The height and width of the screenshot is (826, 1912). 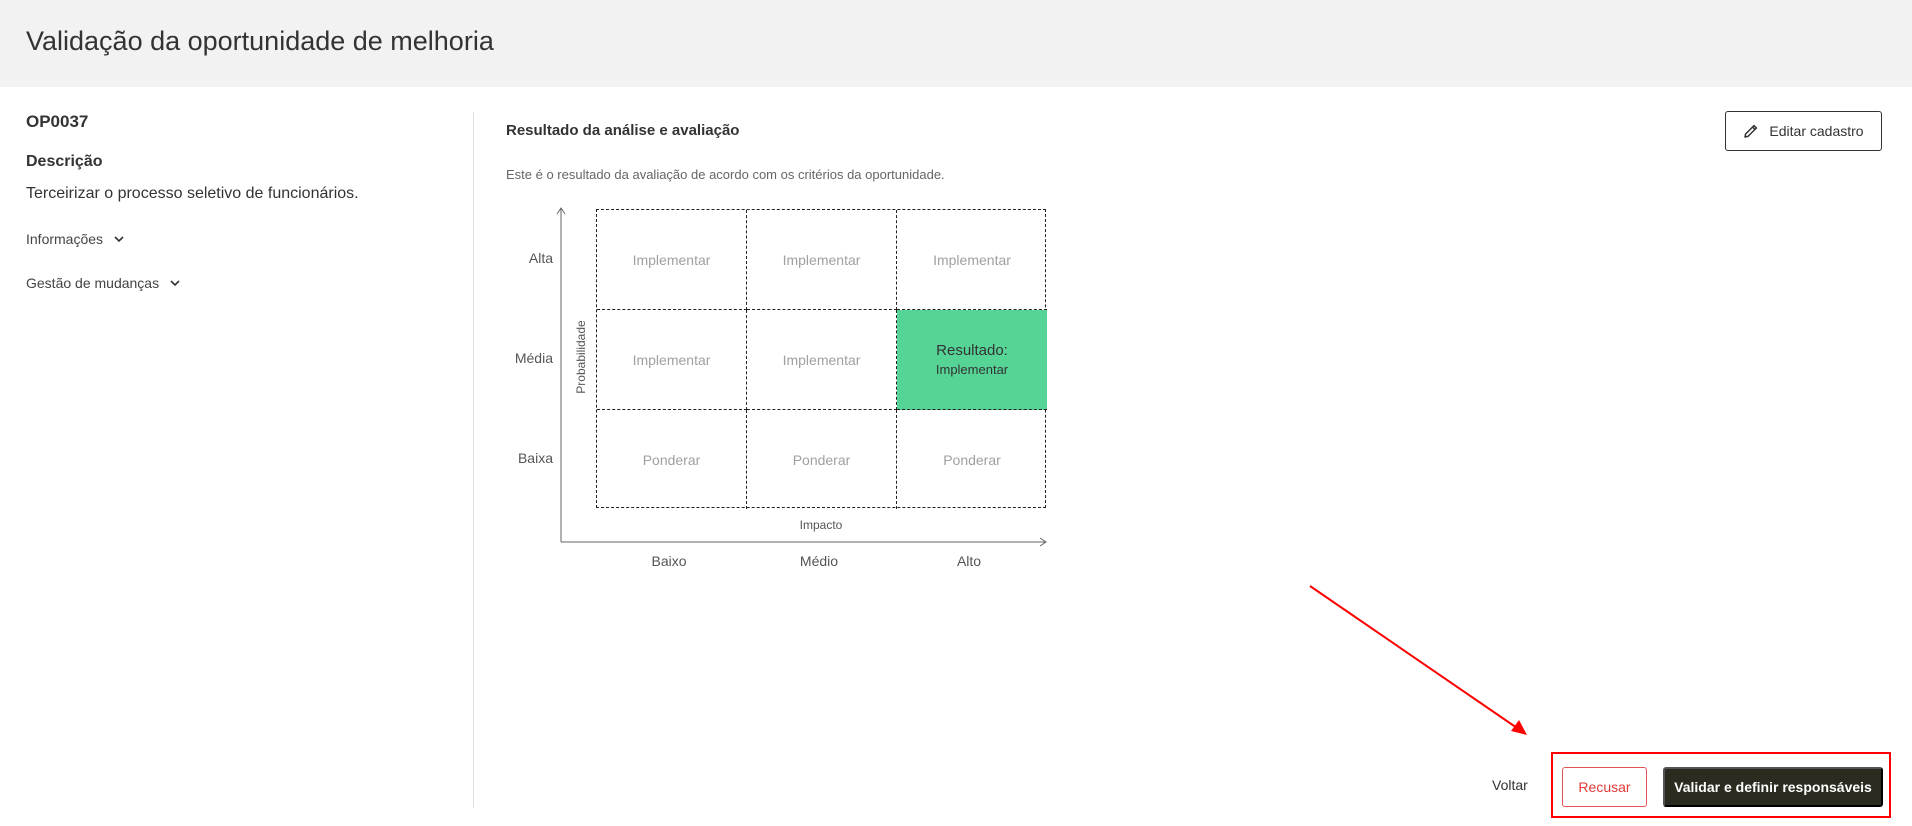 What do you see at coordinates (821, 525) in the screenshot?
I see `x-axis-title: Impacto` at bounding box center [821, 525].